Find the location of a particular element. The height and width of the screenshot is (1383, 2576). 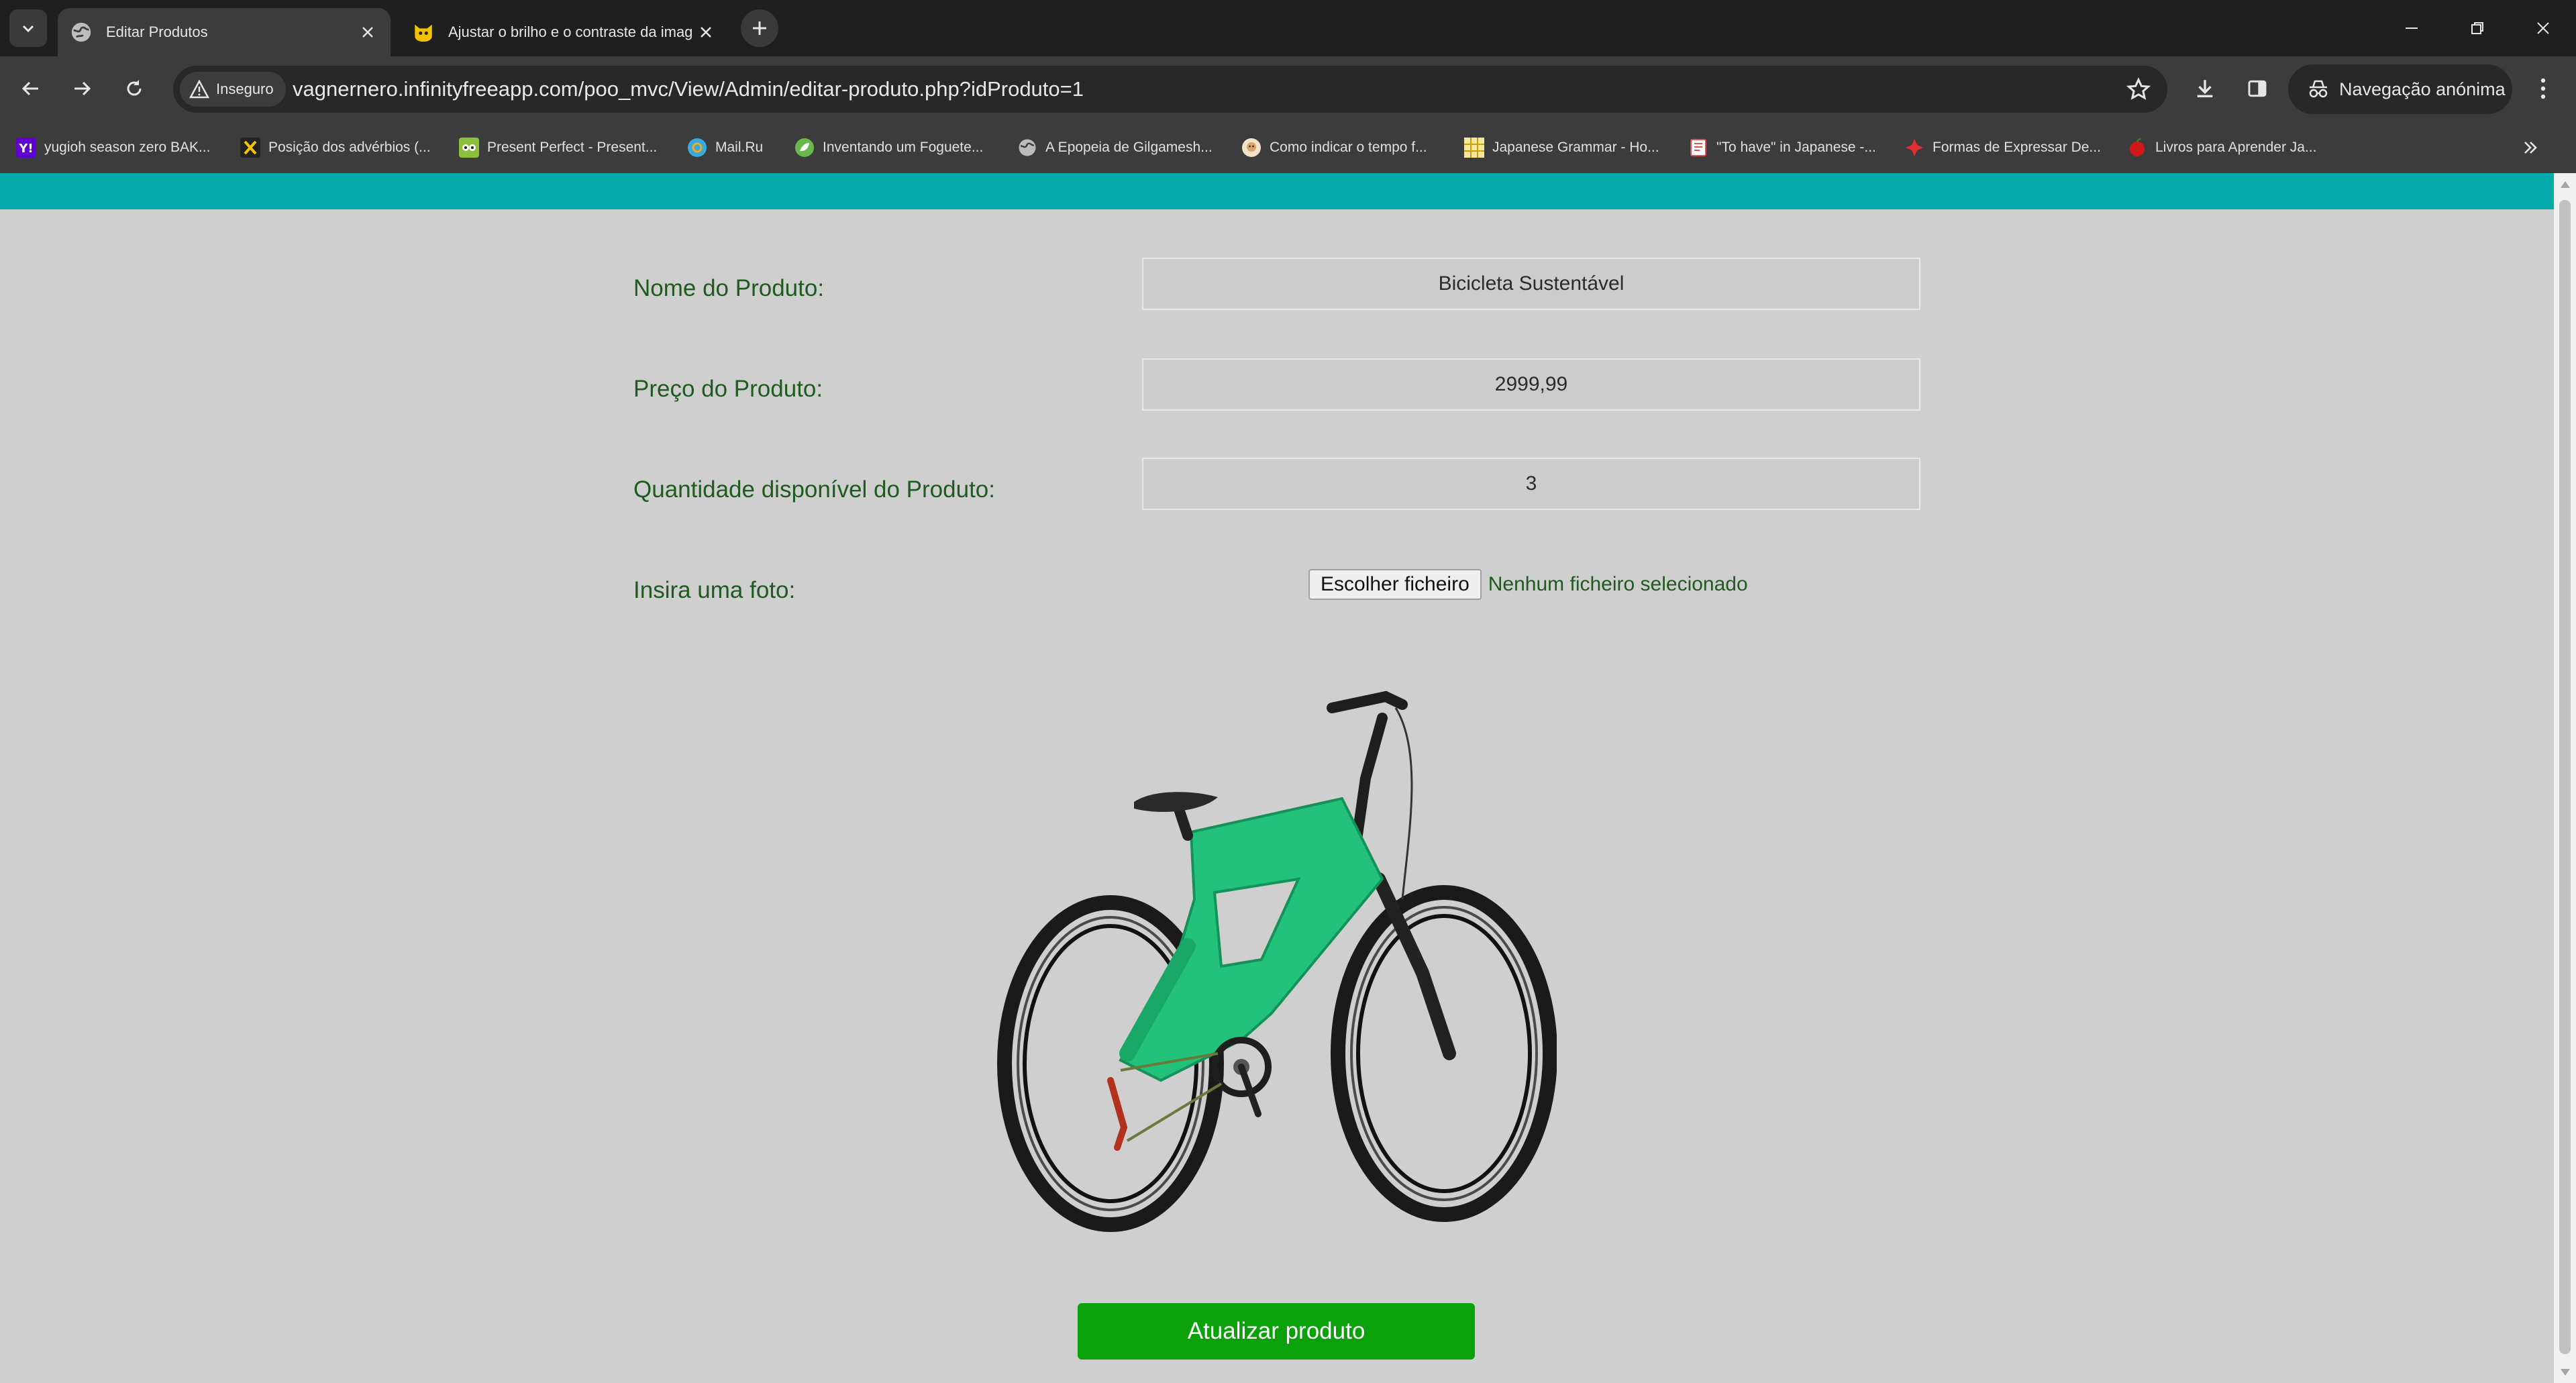

product-quantity-label: Quantidade disponível do Produto: is located at coordinates (814, 489).